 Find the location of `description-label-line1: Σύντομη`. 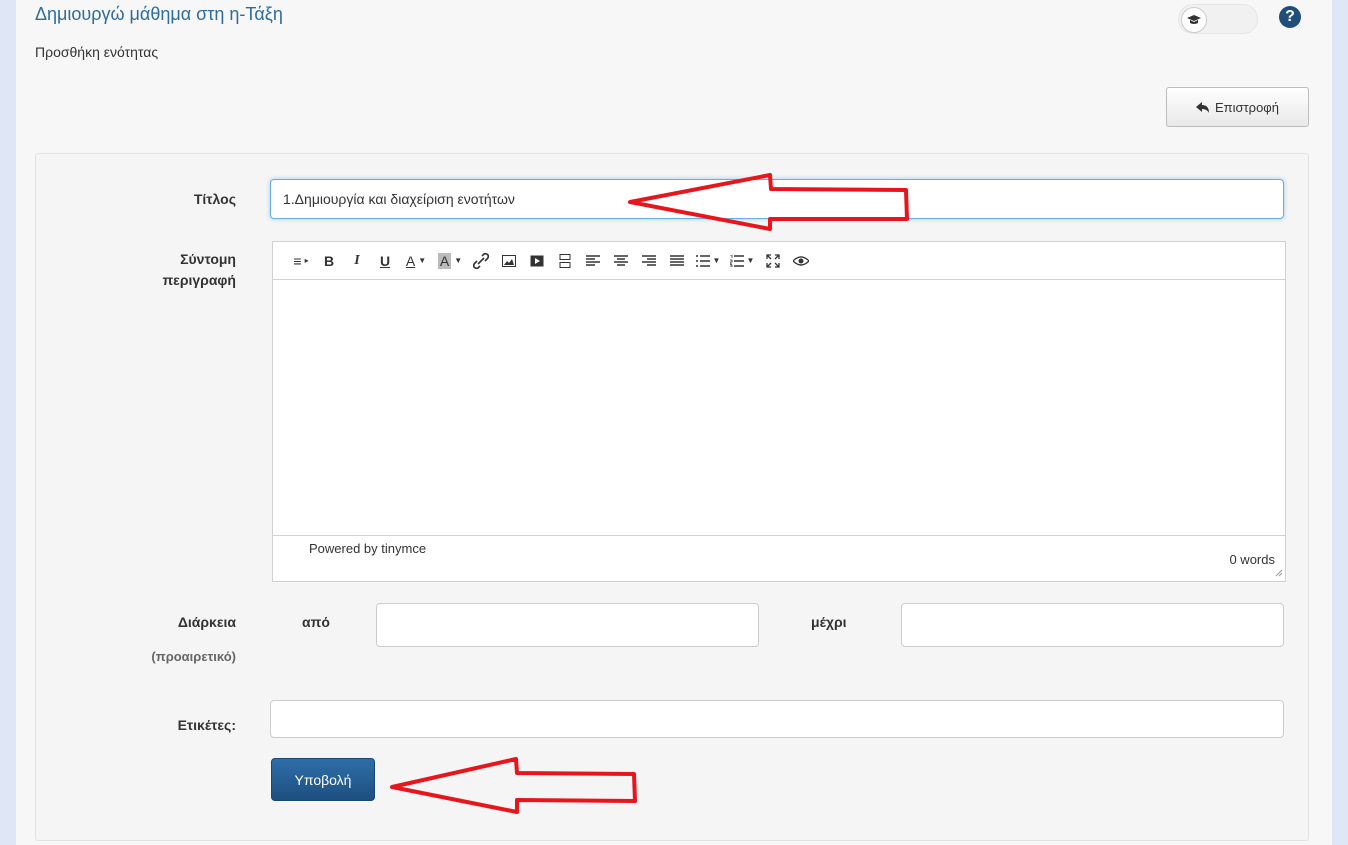

description-label-line1: Σύντομη is located at coordinates (208, 259).